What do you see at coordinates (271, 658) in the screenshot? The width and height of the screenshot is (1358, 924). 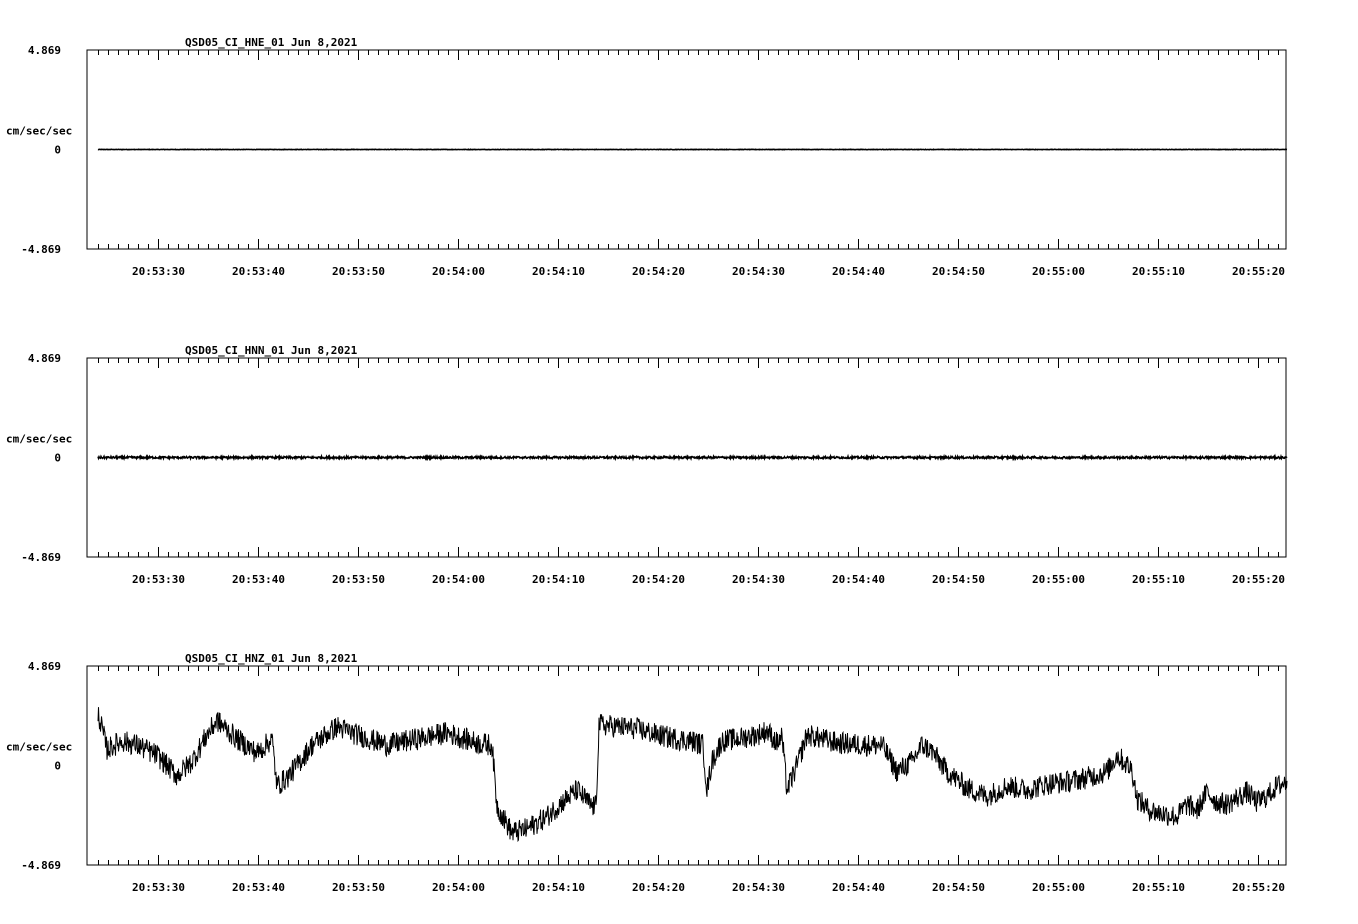 I see `chart-title: QSD05_CI_HNZ_01 Jun 8,2021` at bounding box center [271, 658].